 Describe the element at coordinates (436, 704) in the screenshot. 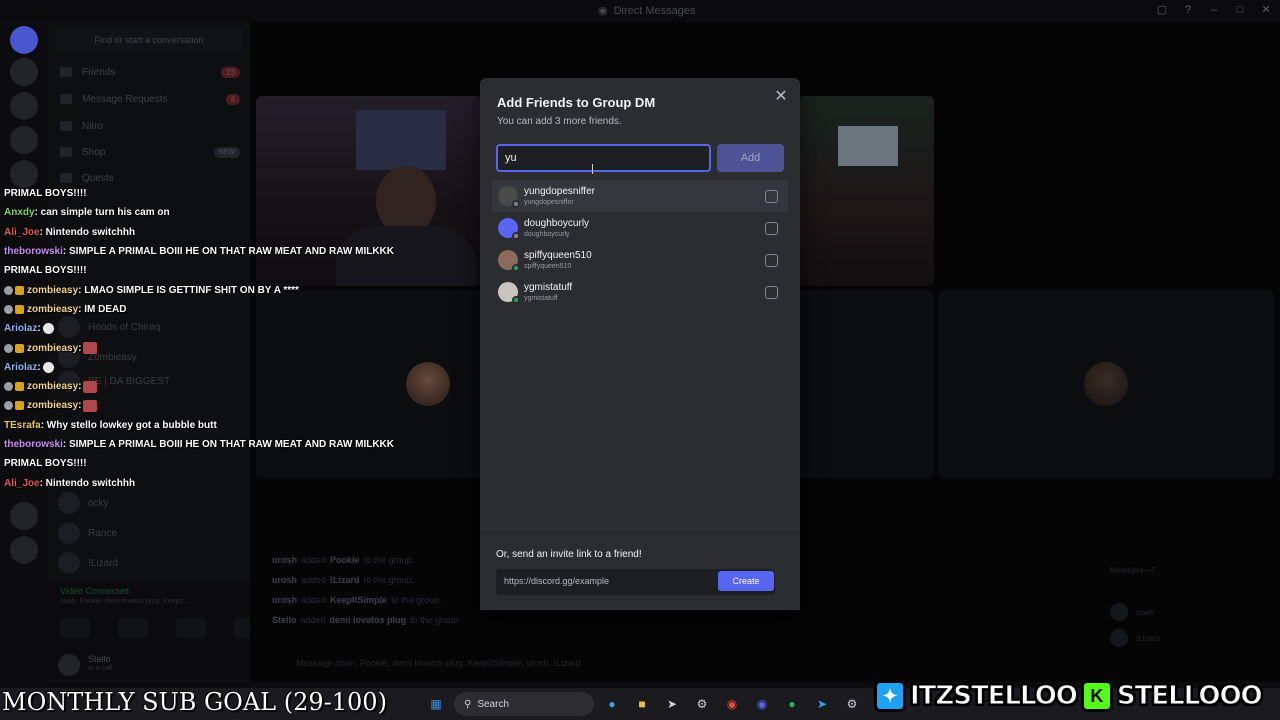

I see `start-icon: ▦` at that location.